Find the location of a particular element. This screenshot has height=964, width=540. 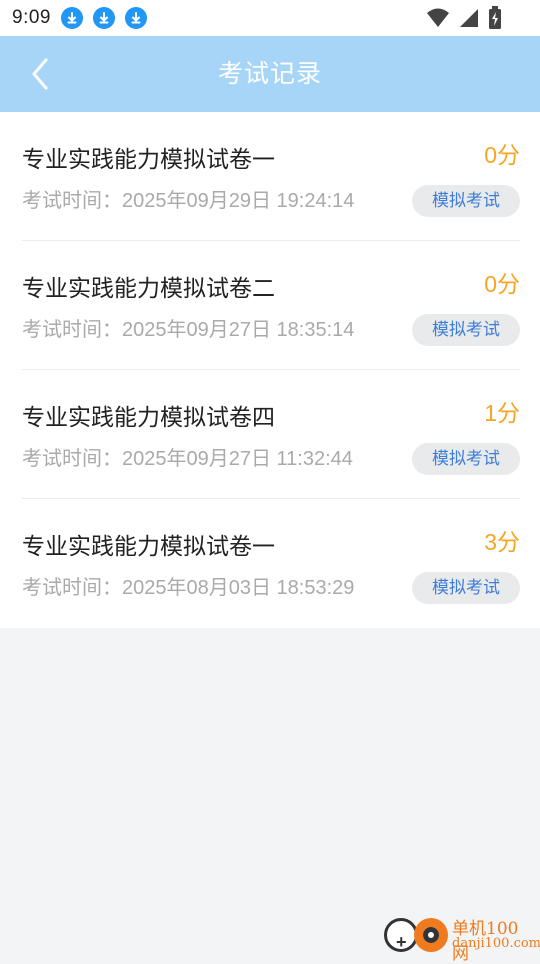

status-time: 9:09 is located at coordinates (31, 17).